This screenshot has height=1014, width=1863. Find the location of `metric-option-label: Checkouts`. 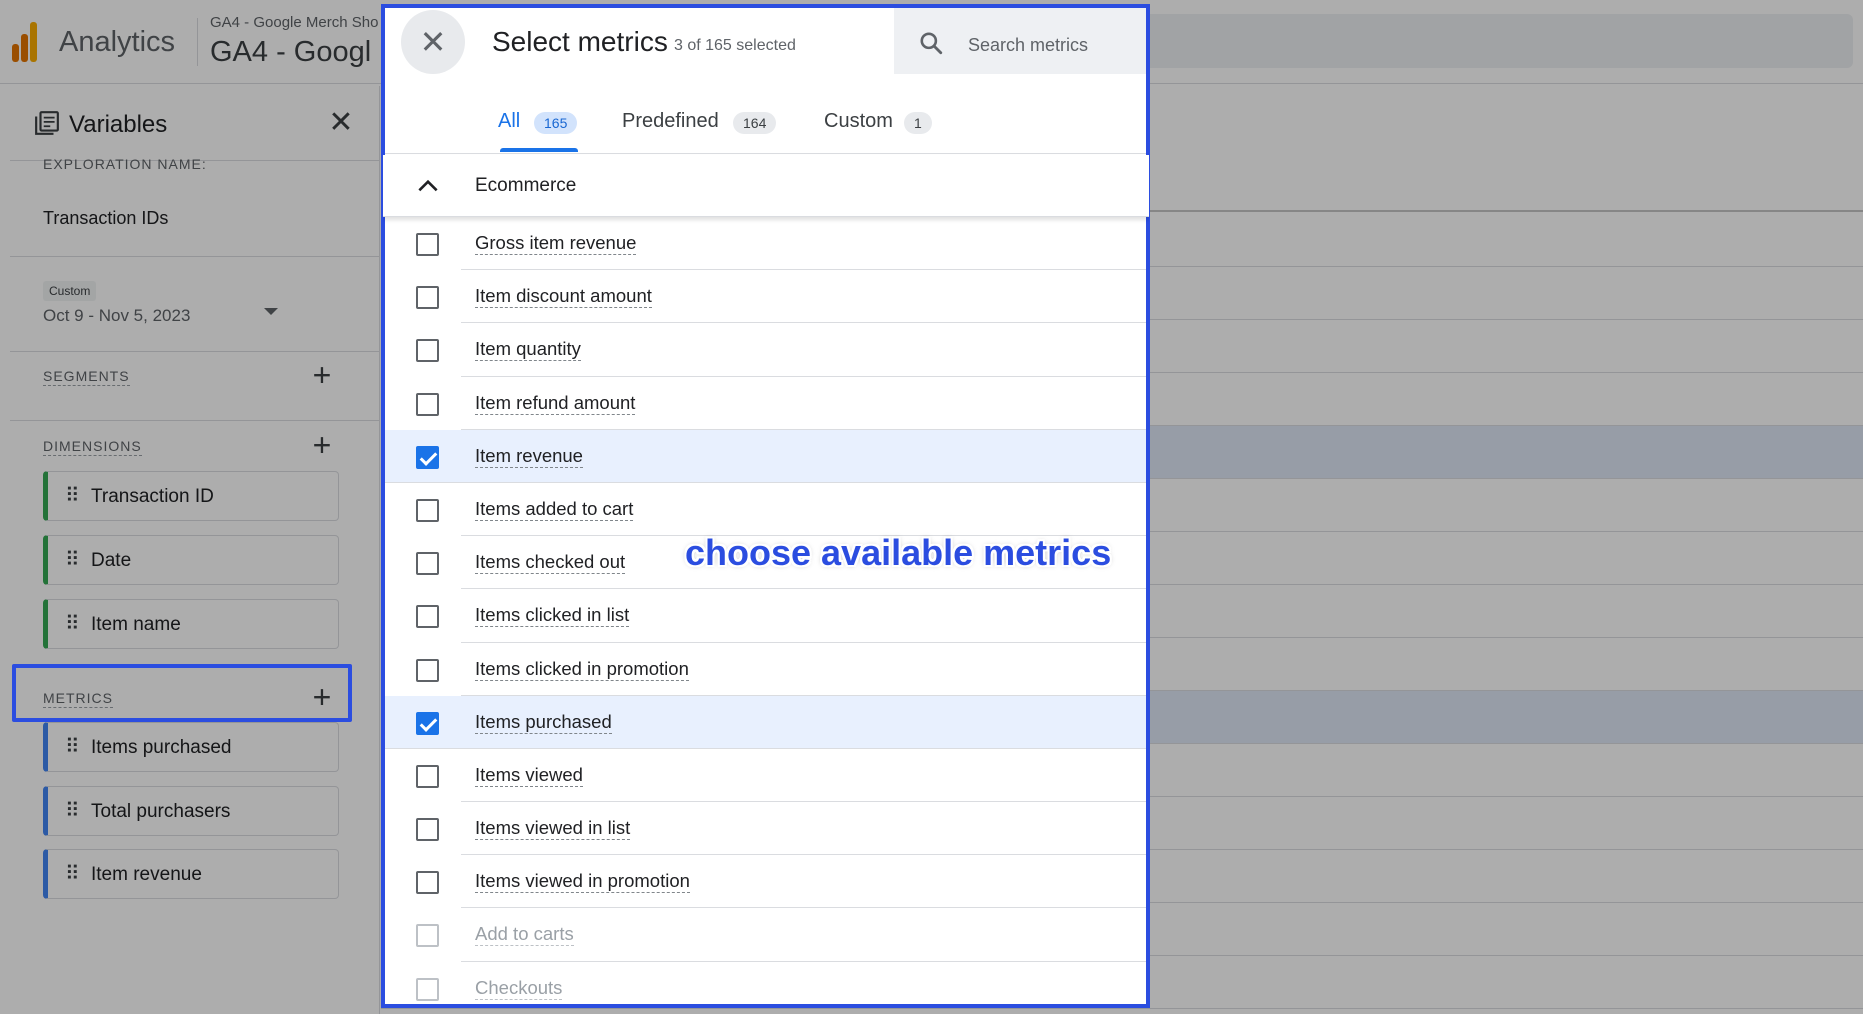

metric-option-label: Checkouts is located at coordinates (519, 988).